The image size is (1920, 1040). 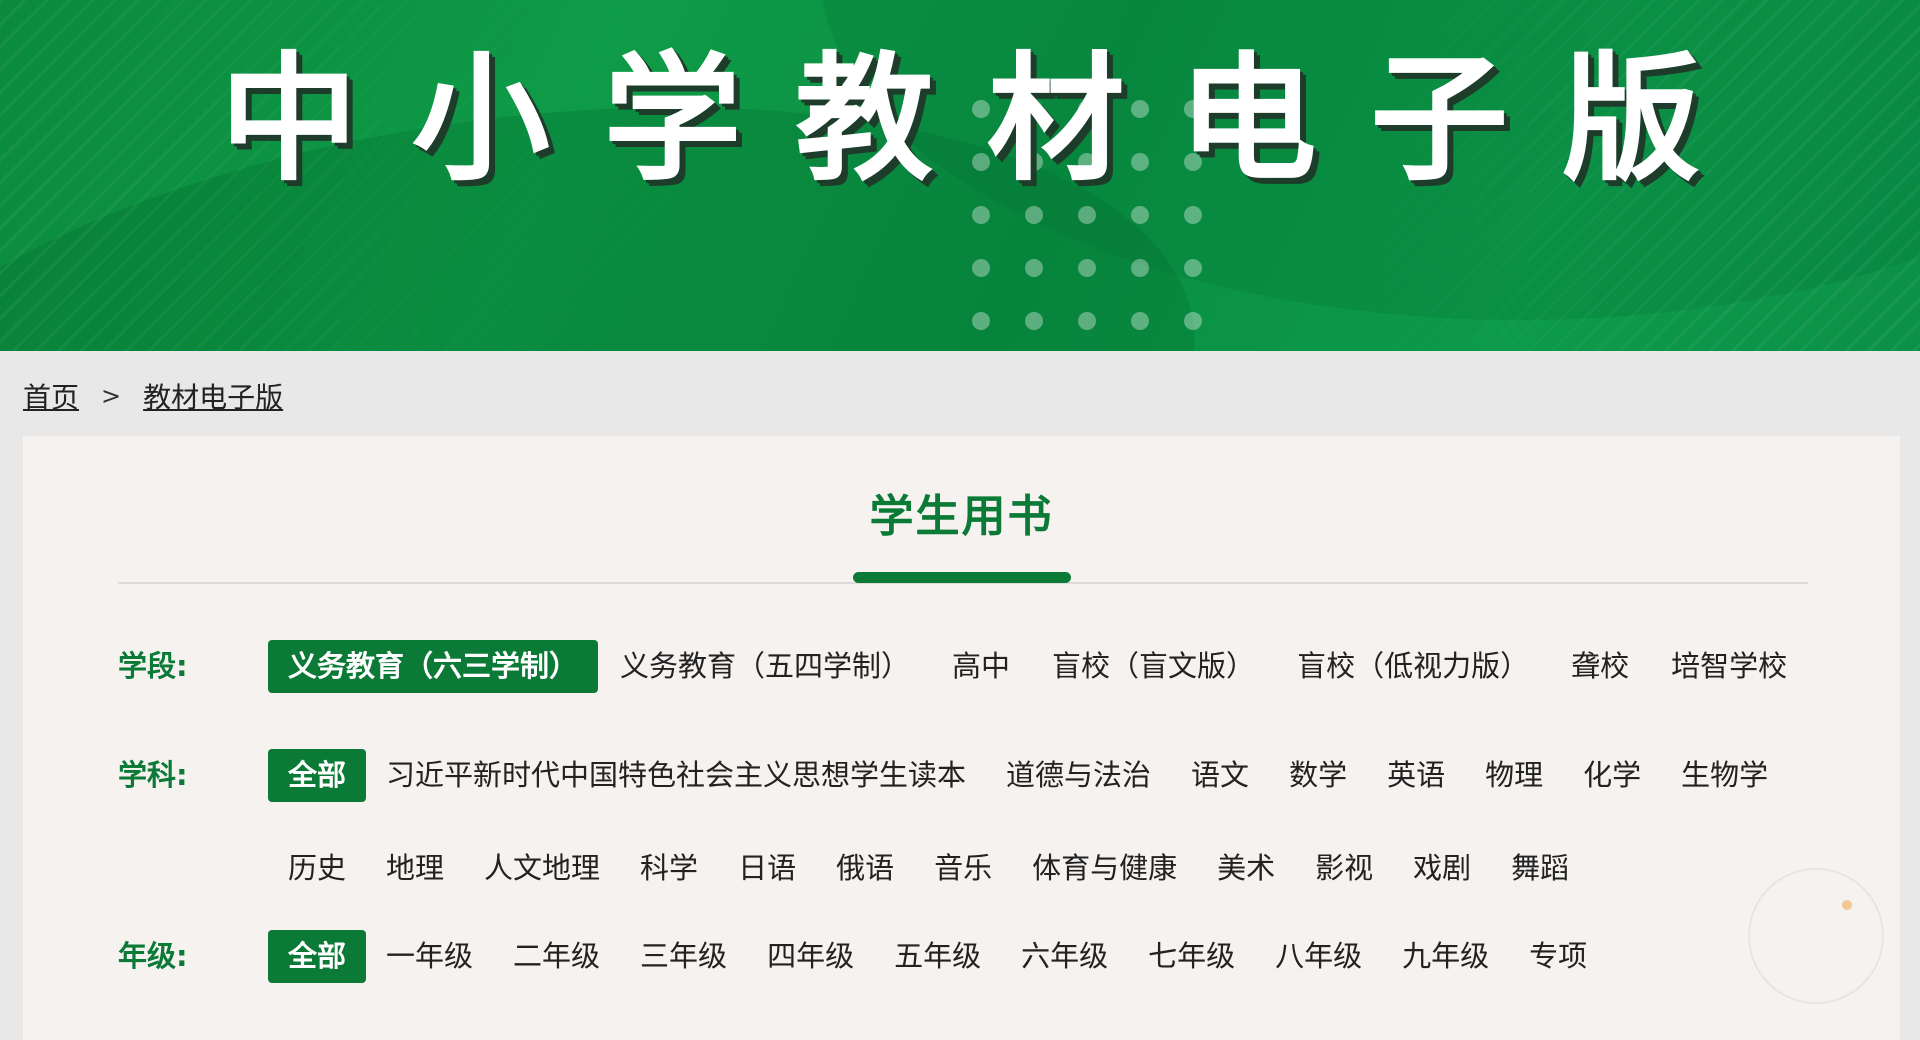 I want to click on filter-option-subject: 音乐, so click(x=963, y=868).